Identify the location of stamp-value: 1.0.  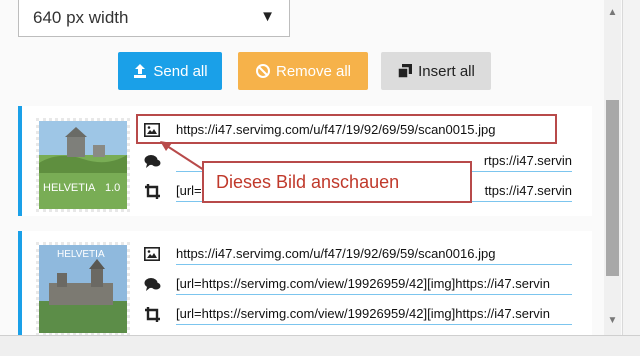
(112, 188).